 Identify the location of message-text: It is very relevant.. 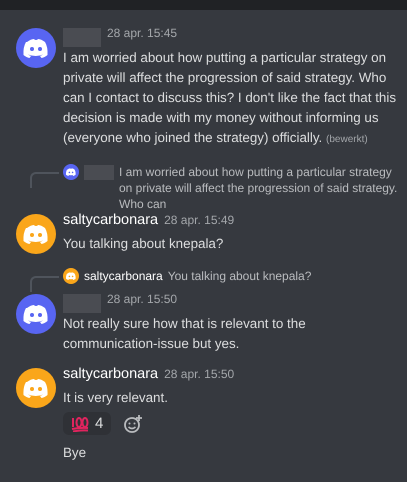
(116, 398).